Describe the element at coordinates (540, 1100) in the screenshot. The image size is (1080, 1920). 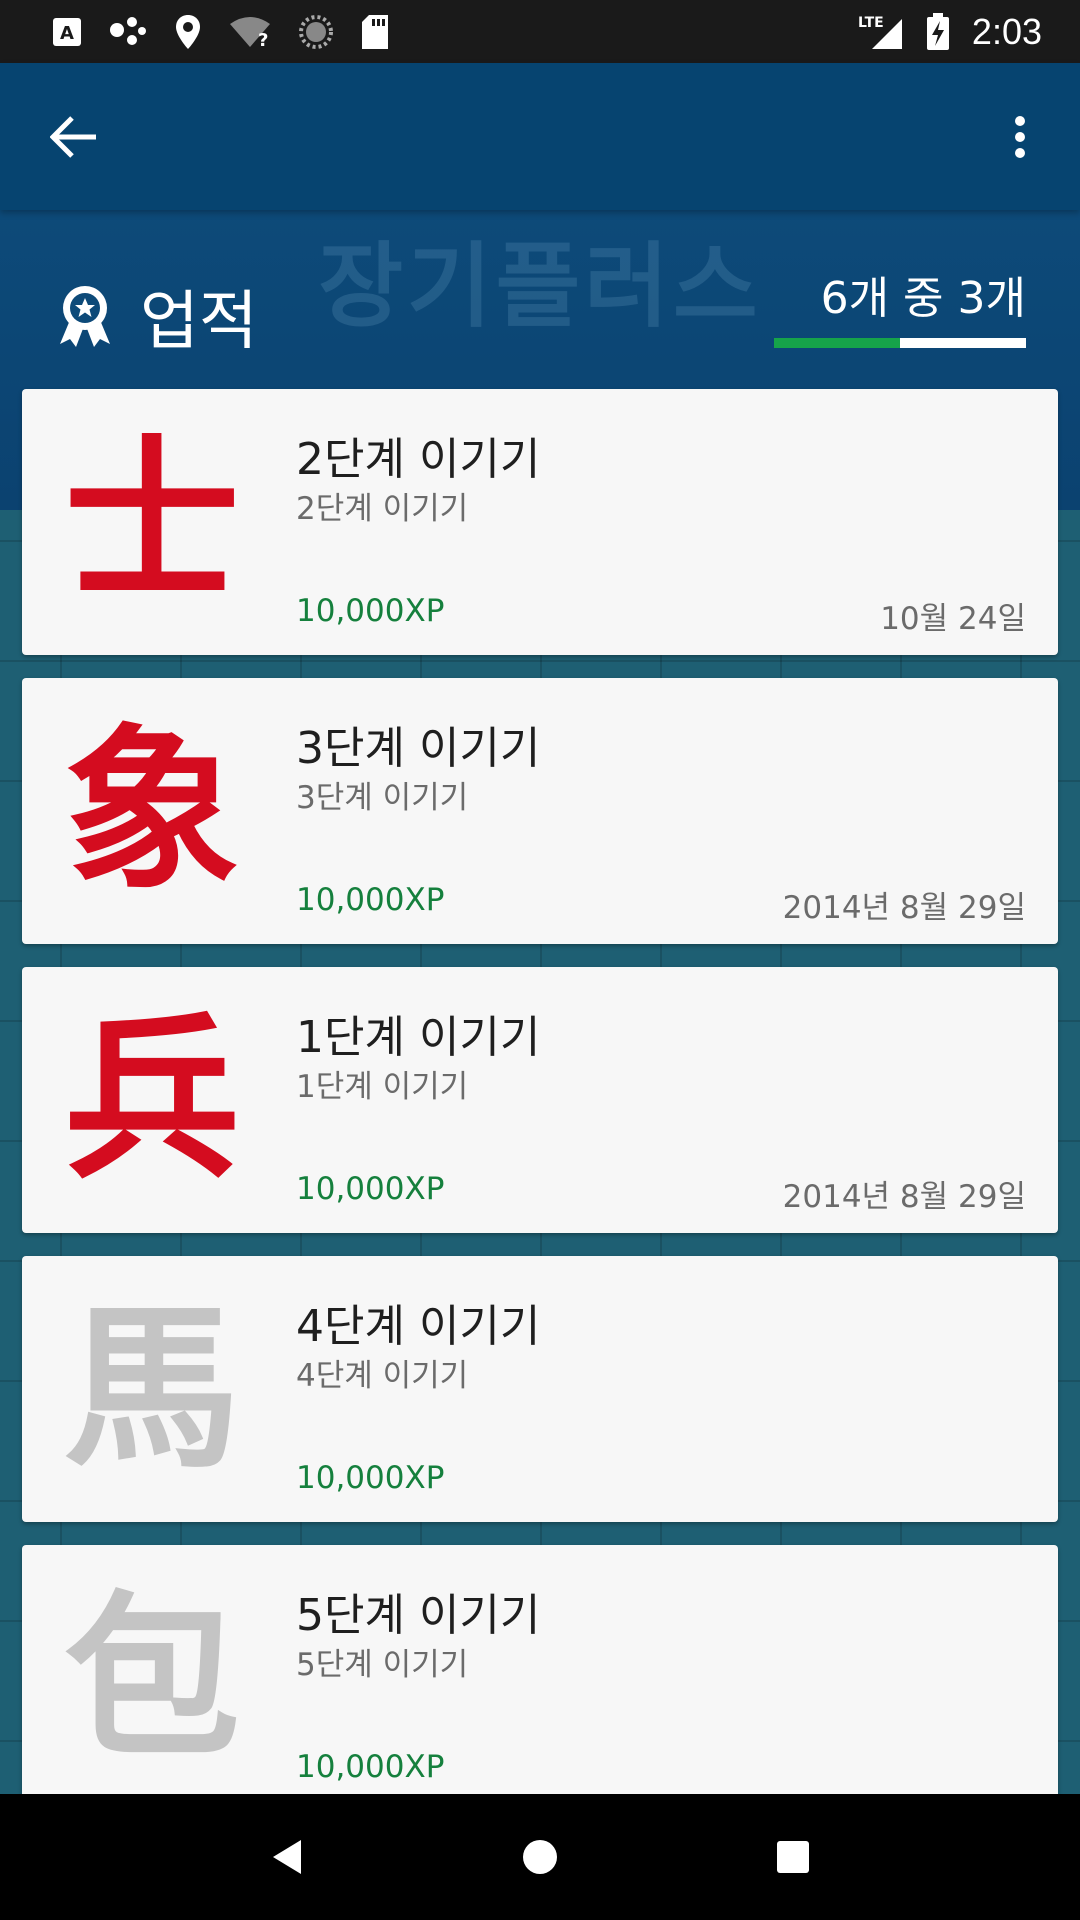
I see `achievement-card: 兵 1단계 이기기 1단계 이기기 10,000XP 2014년 8월 29일` at that location.